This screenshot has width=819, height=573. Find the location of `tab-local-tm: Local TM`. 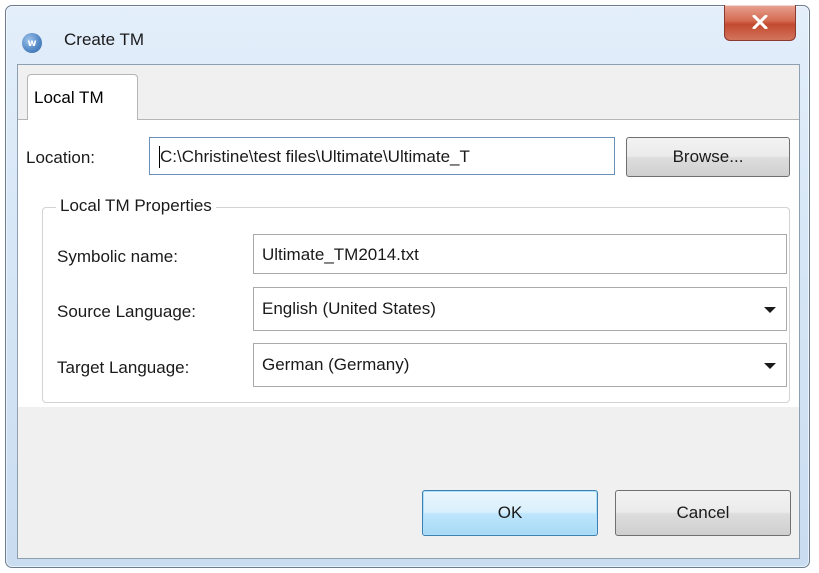

tab-local-tm: Local TM is located at coordinates (82, 97).